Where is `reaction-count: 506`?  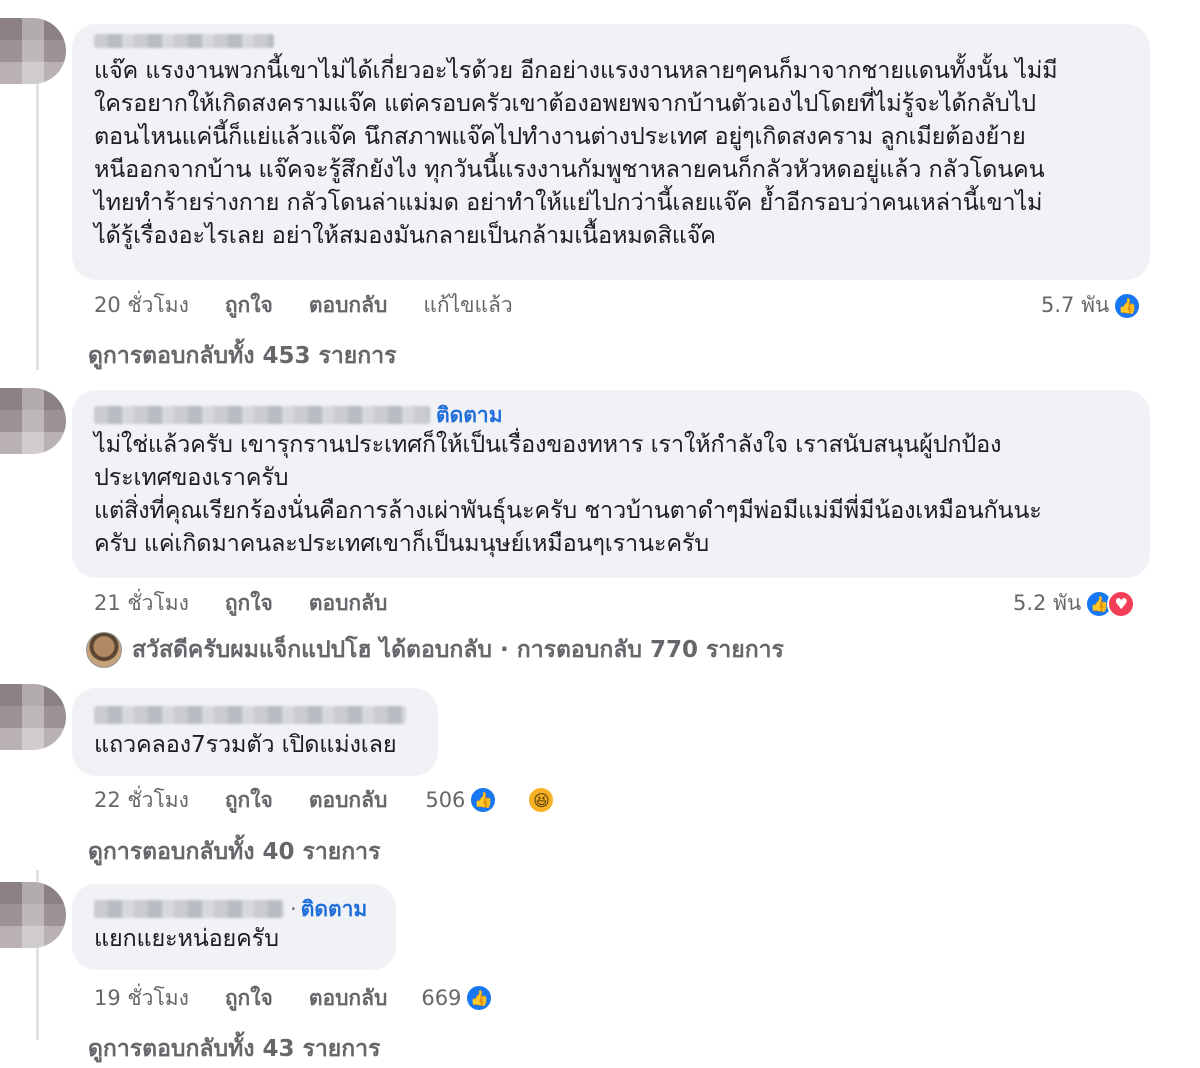 reaction-count: 506 is located at coordinates (445, 800).